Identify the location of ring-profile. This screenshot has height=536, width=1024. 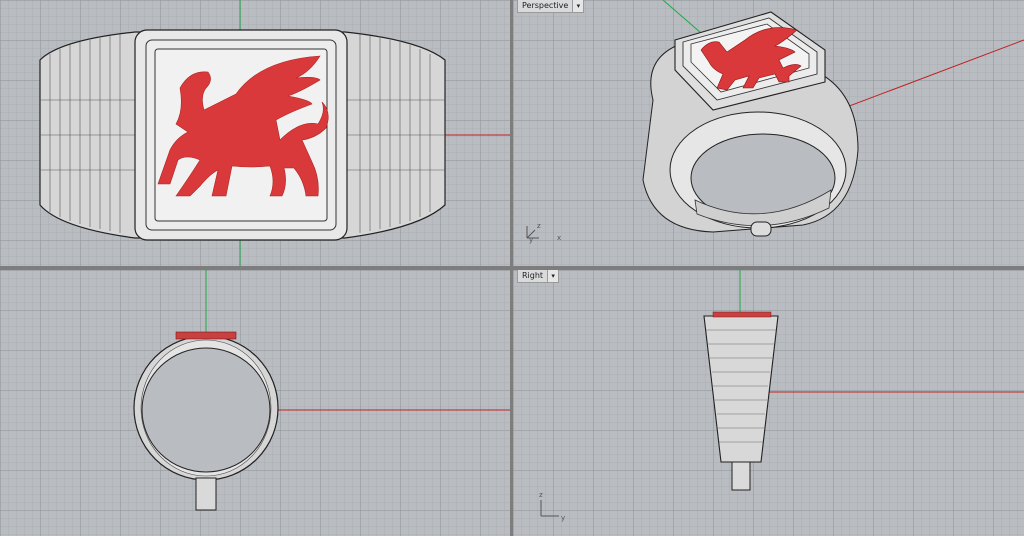
(206, 421).